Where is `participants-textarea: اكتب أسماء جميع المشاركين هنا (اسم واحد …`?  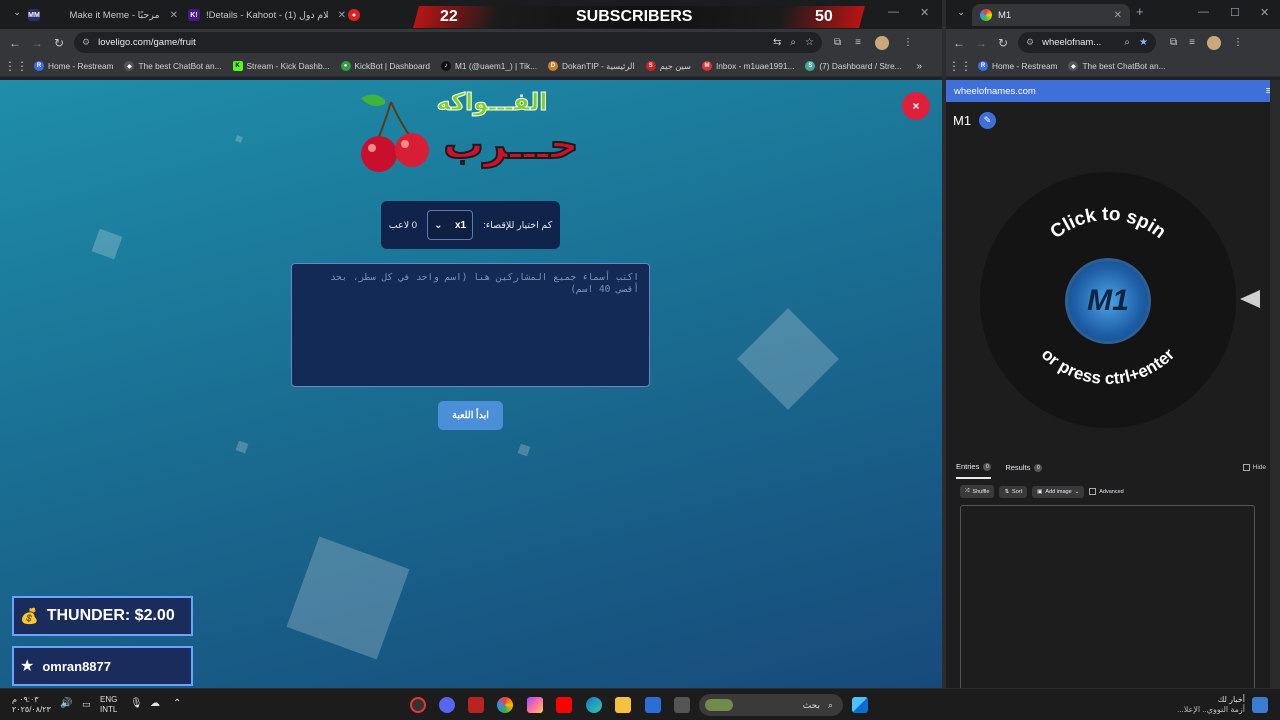 participants-textarea: اكتب أسماء جميع المشاركين هنا (اسم واحد … is located at coordinates (470, 325).